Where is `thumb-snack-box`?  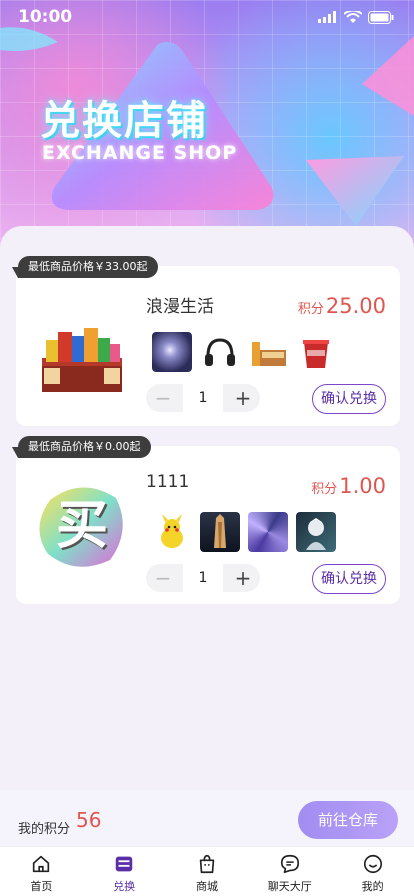
thumb-snack-box is located at coordinates (268, 352).